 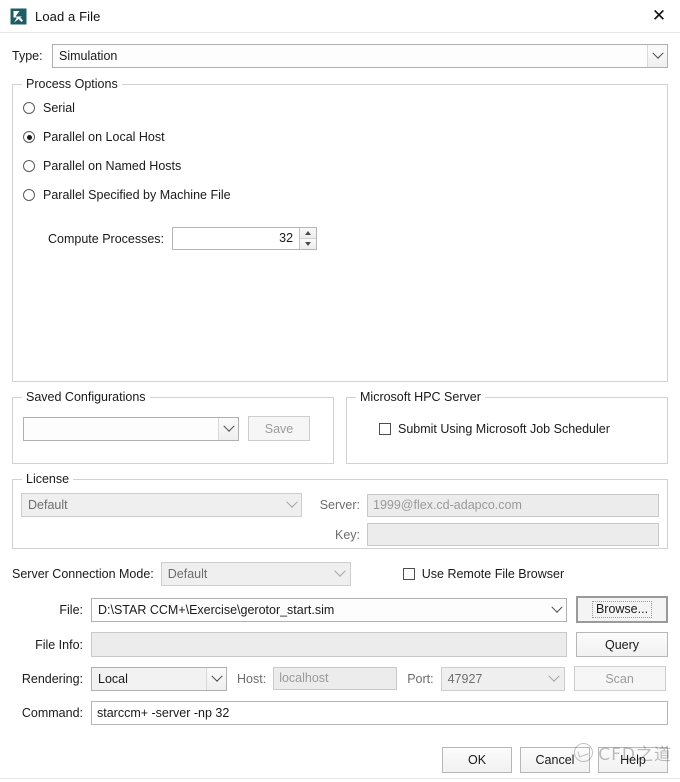 I want to click on file-info-row: File Info: Query, so click(x=340, y=644).